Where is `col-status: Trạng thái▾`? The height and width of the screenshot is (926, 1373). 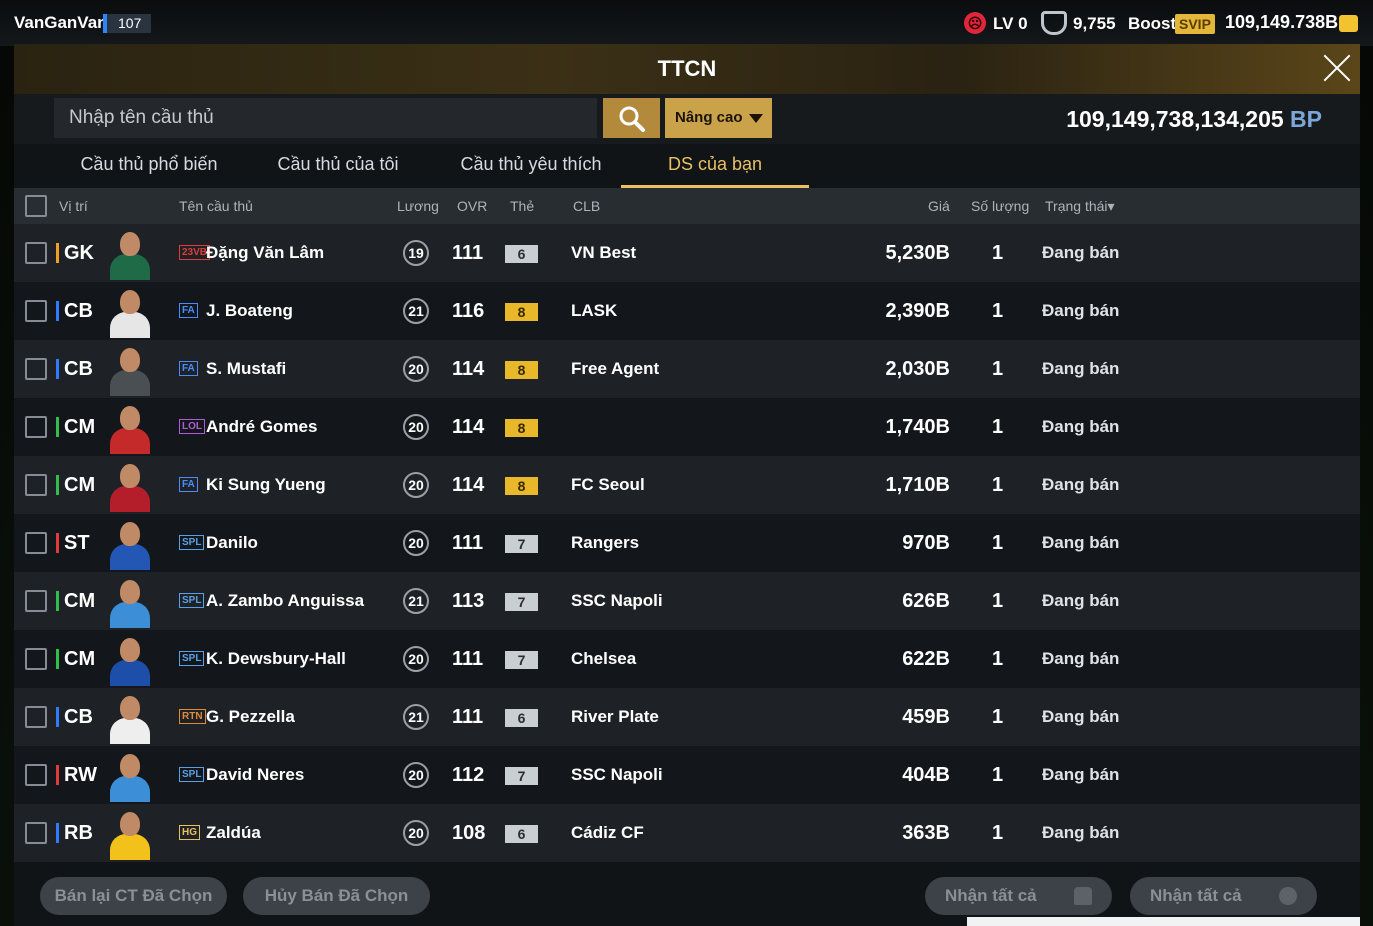 col-status: Trạng thái▾ is located at coordinates (1080, 206).